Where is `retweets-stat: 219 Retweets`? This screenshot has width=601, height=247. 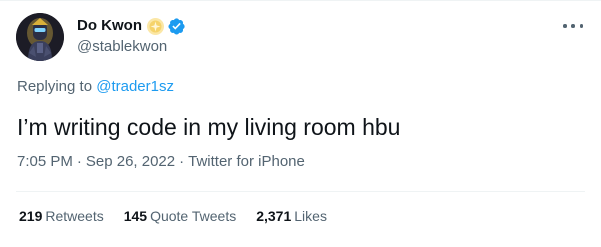
retweets-stat: 219 Retweets is located at coordinates (61, 216).